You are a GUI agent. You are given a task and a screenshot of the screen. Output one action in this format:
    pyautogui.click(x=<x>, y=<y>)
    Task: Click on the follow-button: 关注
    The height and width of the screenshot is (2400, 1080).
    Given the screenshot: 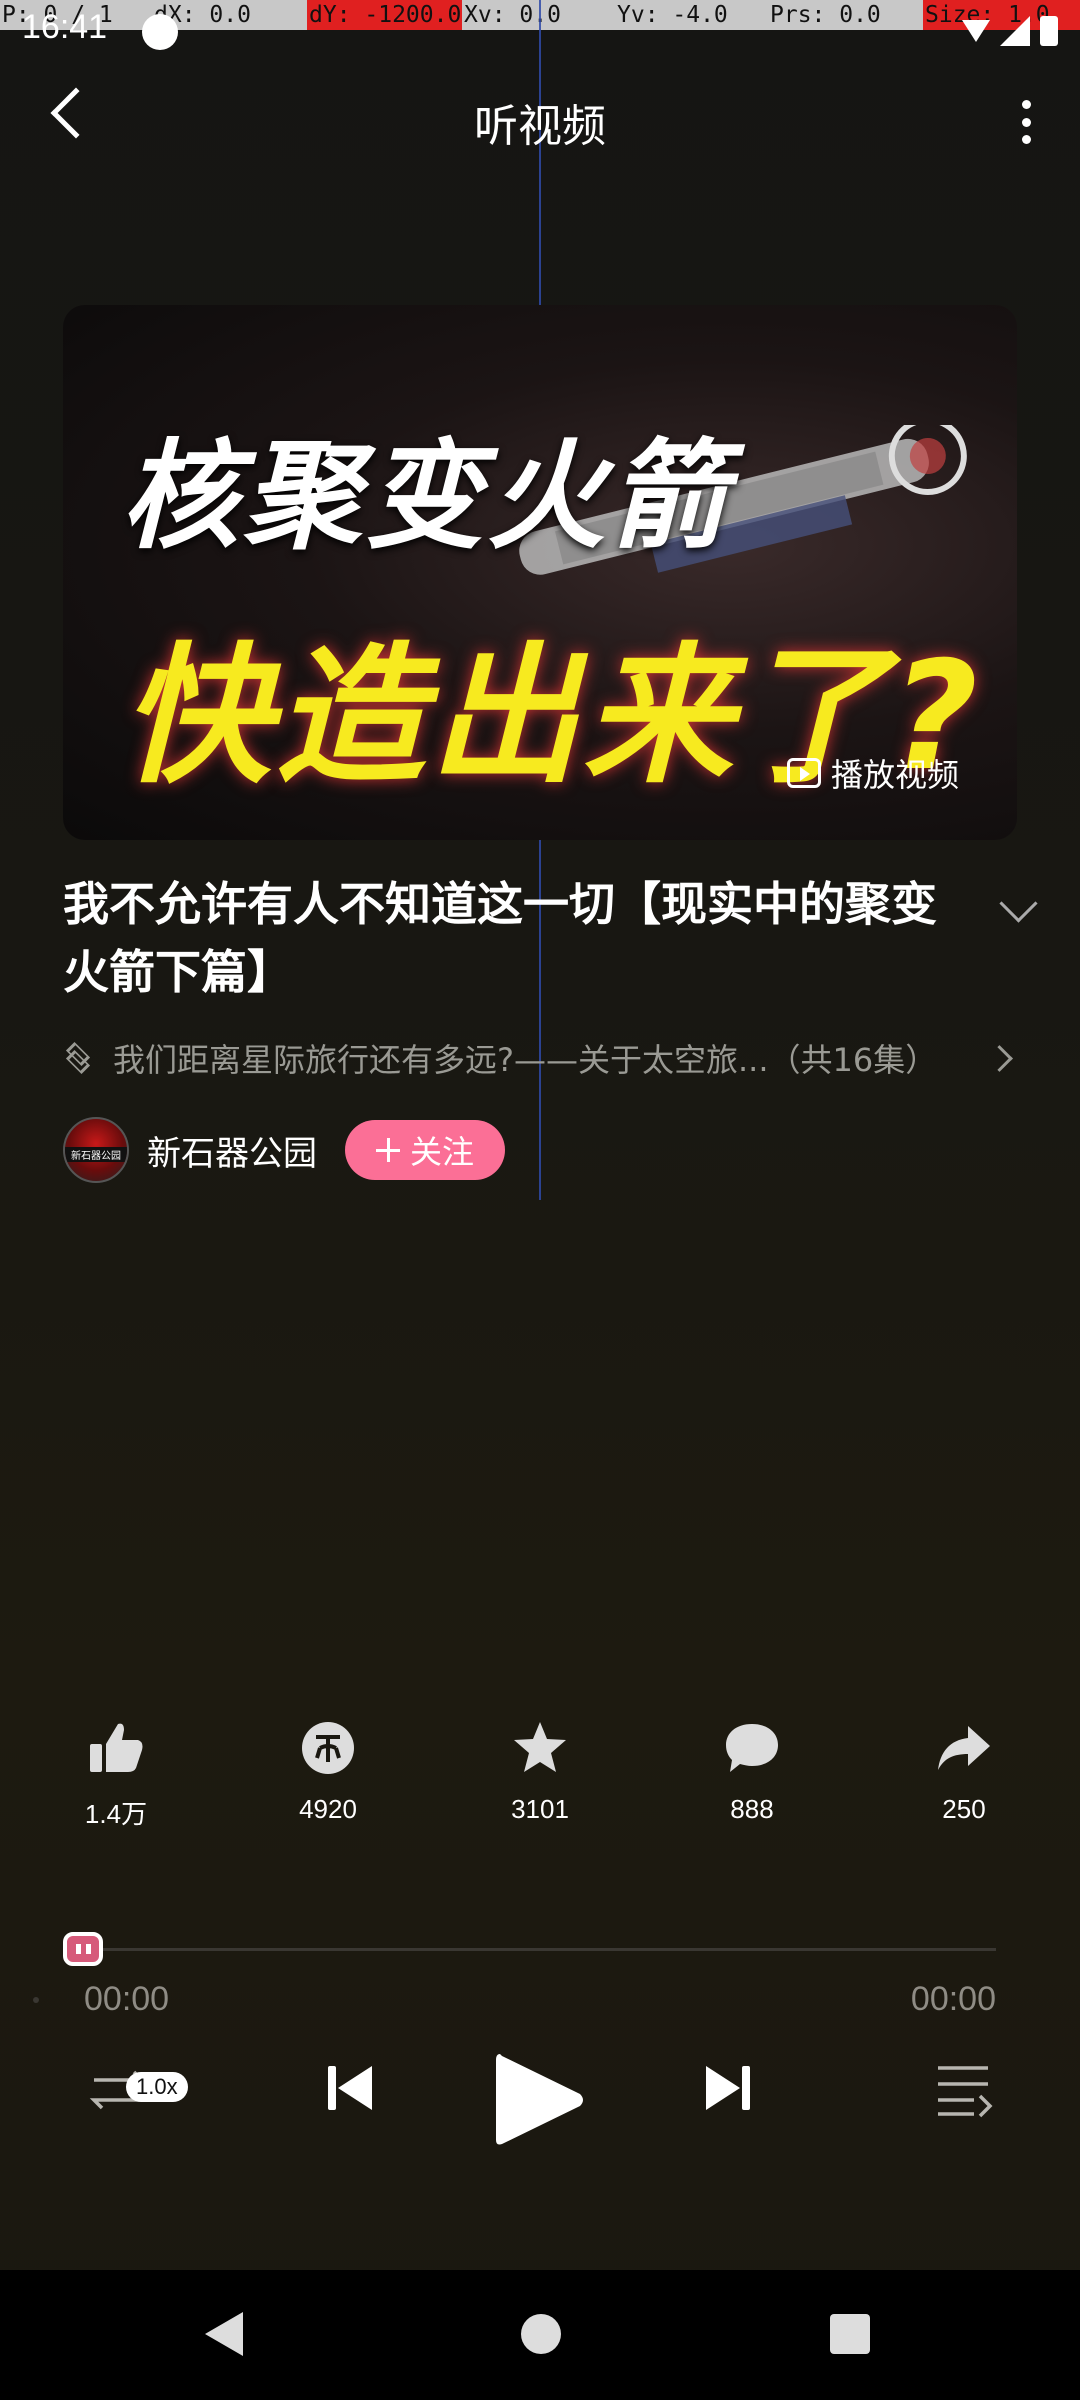 What is the action you would take?
    pyautogui.click(x=425, y=1150)
    